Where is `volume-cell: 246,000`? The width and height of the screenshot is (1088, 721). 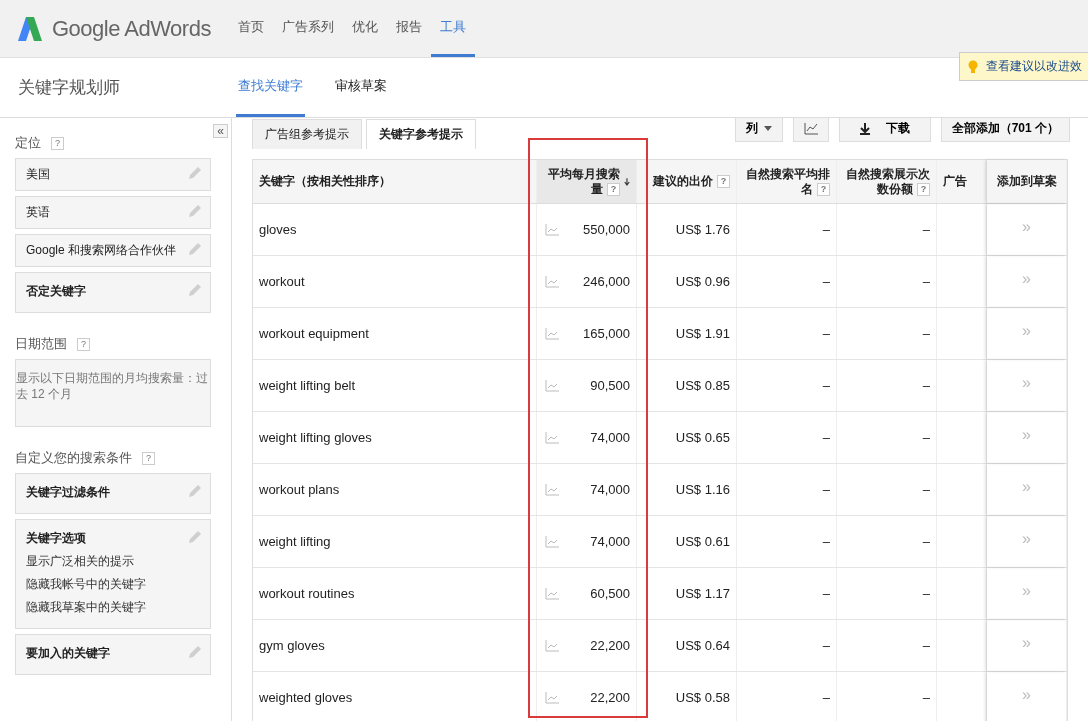
volume-cell: 246,000 is located at coordinates (606, 281).